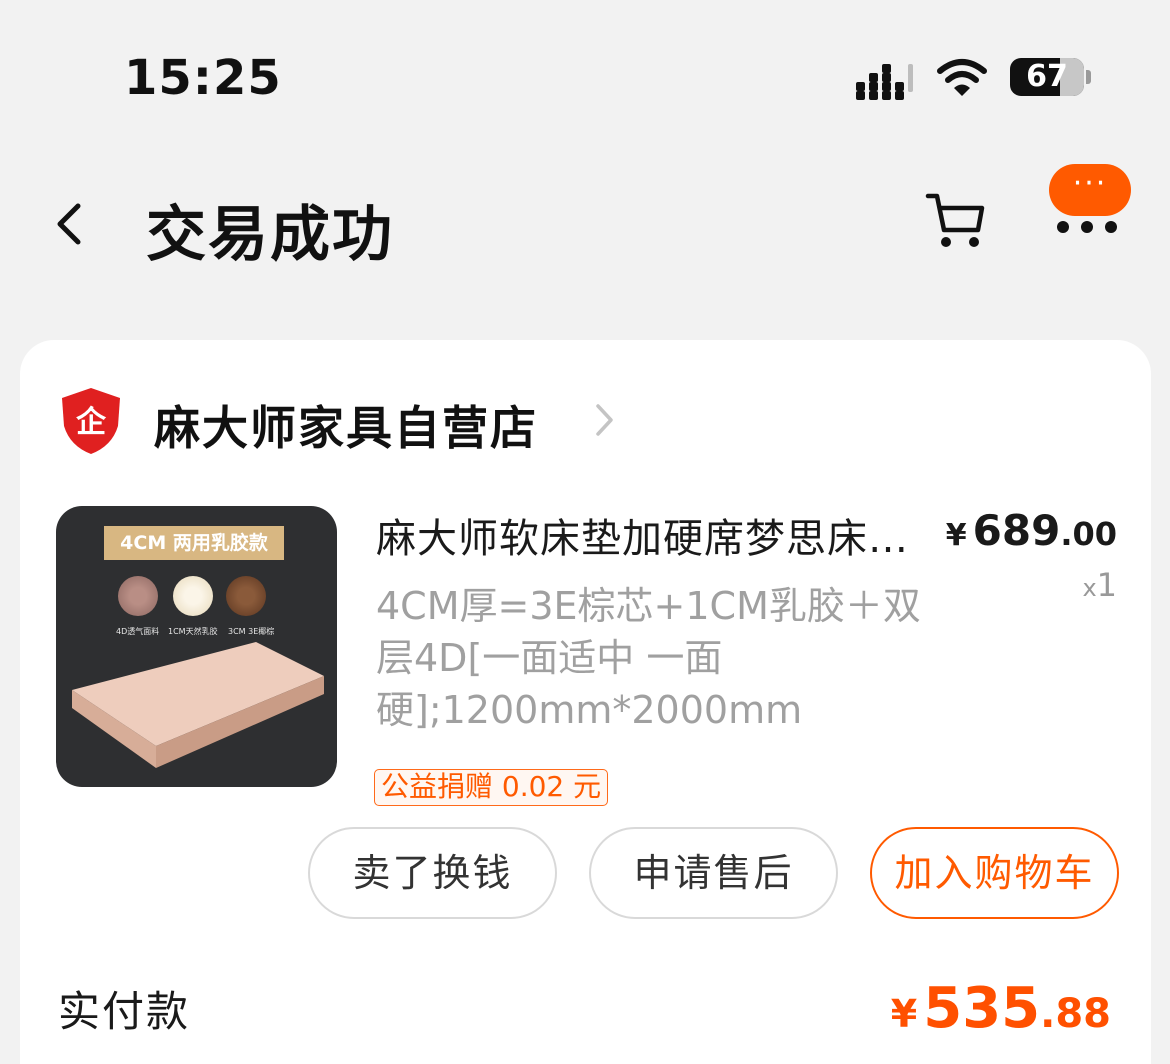 This screenshot has height=1064, width=1170. I want to click on signal-icon, so click(884, 82).